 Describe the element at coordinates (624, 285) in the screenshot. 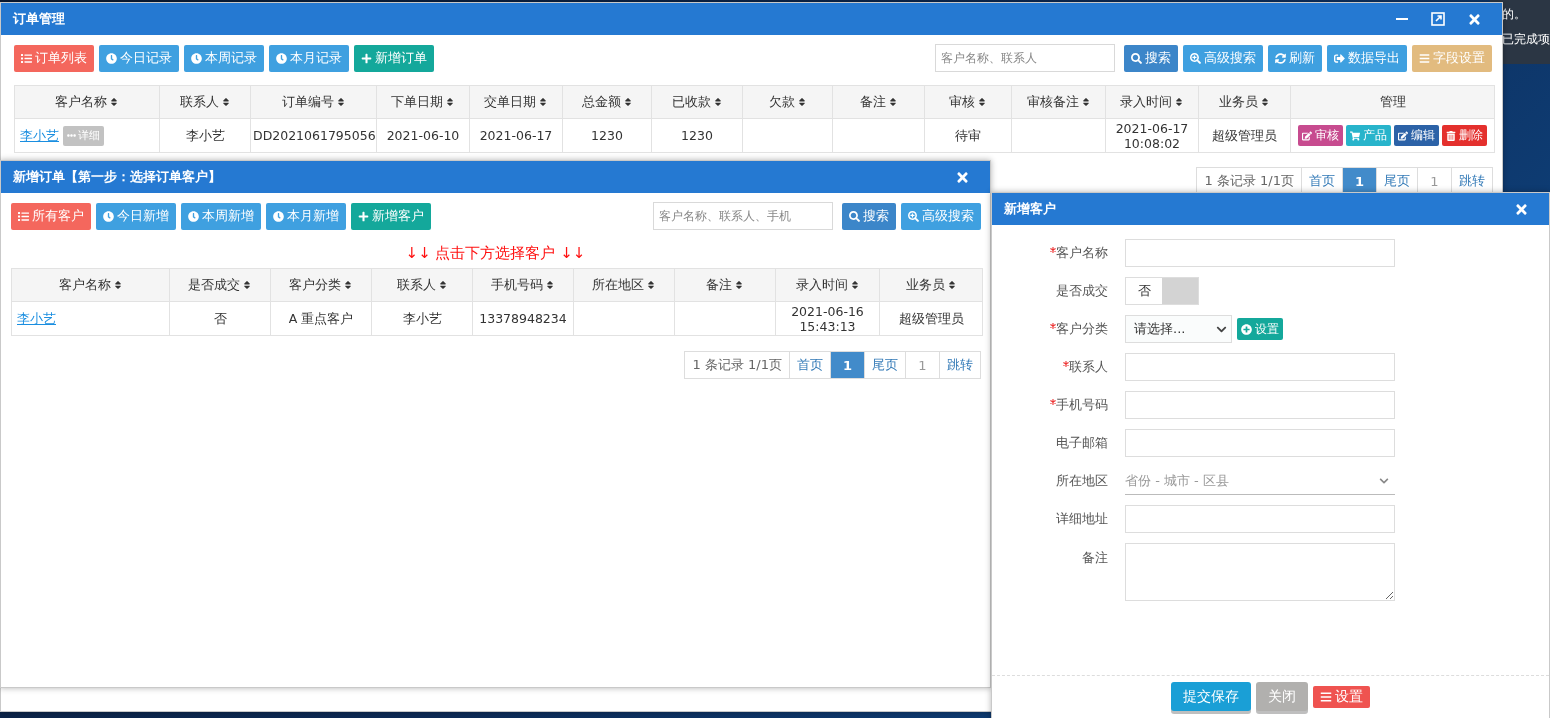

I see `column-header: 所在地区` at that location.